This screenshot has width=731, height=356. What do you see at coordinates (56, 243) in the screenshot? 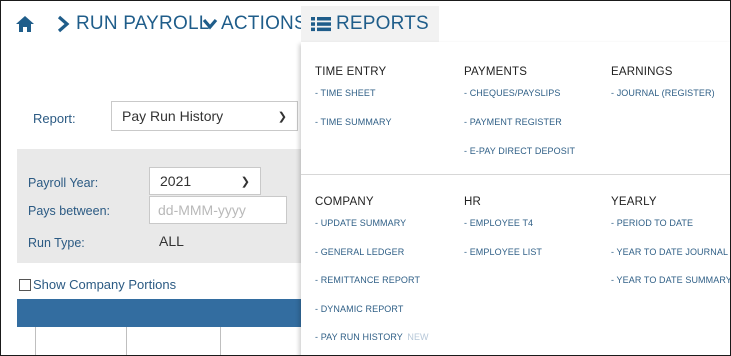
I see `run-type-label: Run Type:` at bounding box center [56, 243].